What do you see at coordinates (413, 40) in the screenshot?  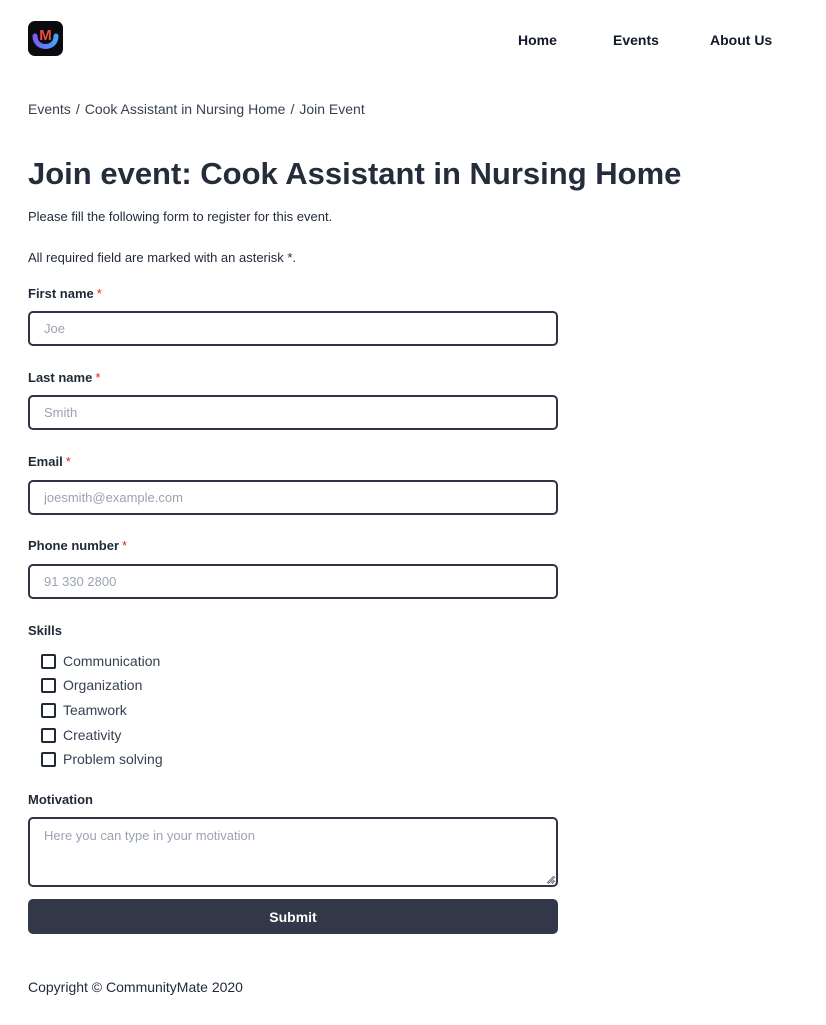 I see `top-header: M Home Events About Us` at bounding box center [413, 40].